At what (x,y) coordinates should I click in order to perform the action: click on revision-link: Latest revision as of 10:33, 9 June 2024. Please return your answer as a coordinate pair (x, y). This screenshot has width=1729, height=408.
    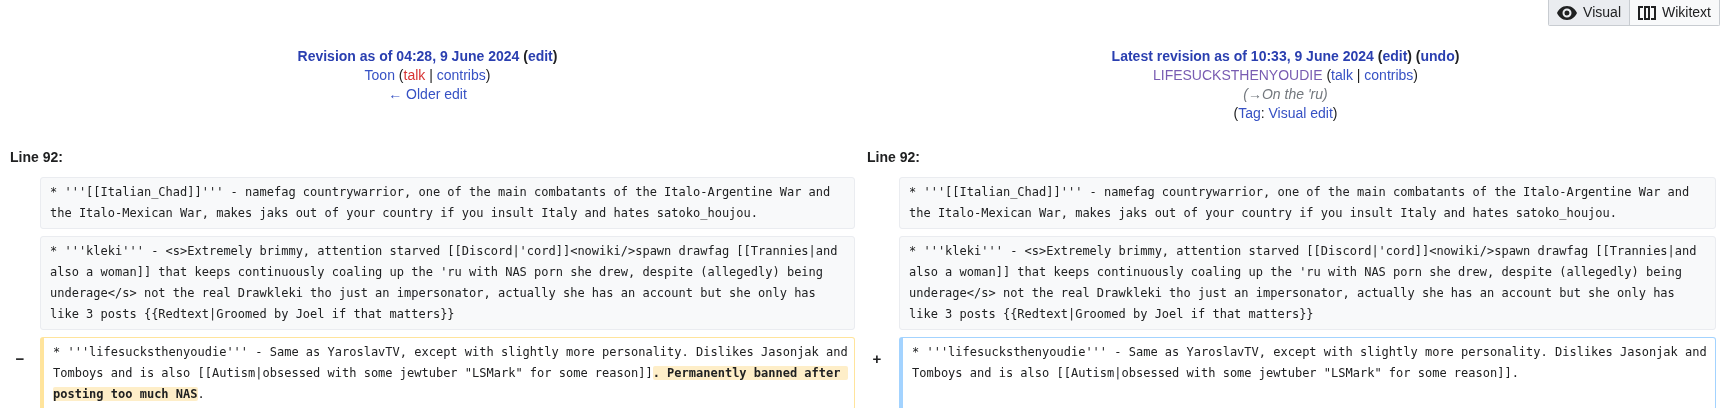
    Looking at the image, I should click on (1242, 56).